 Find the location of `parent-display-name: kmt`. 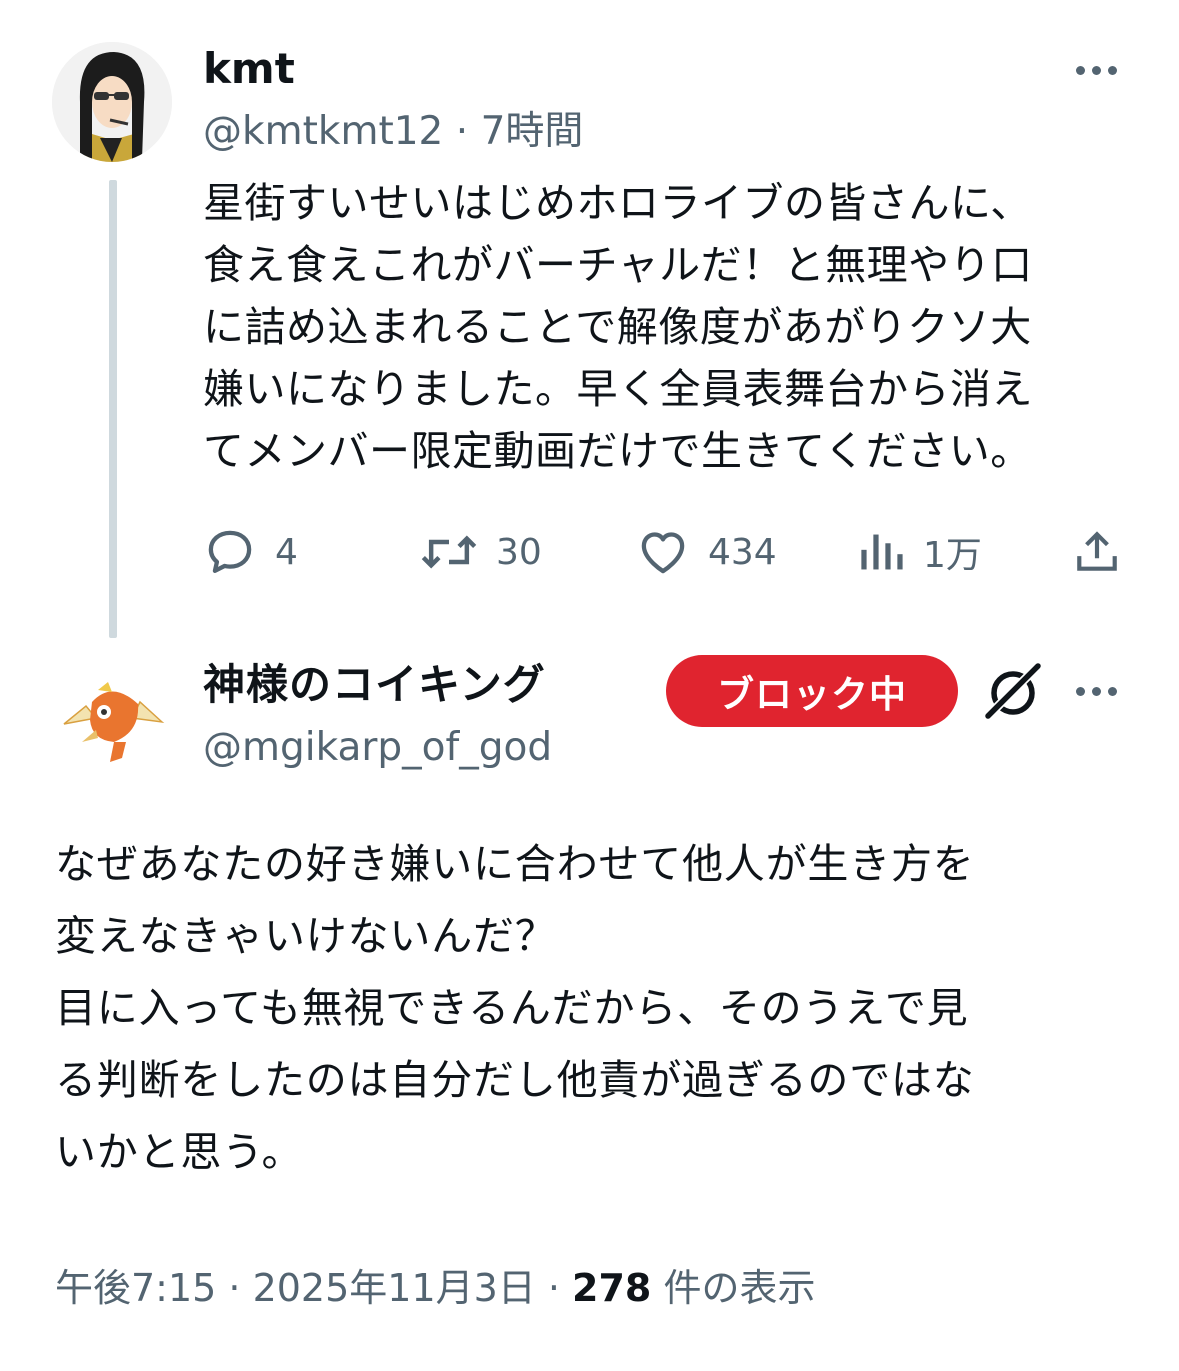

parent-display-name: kmt is located at coordinates (249, 69).